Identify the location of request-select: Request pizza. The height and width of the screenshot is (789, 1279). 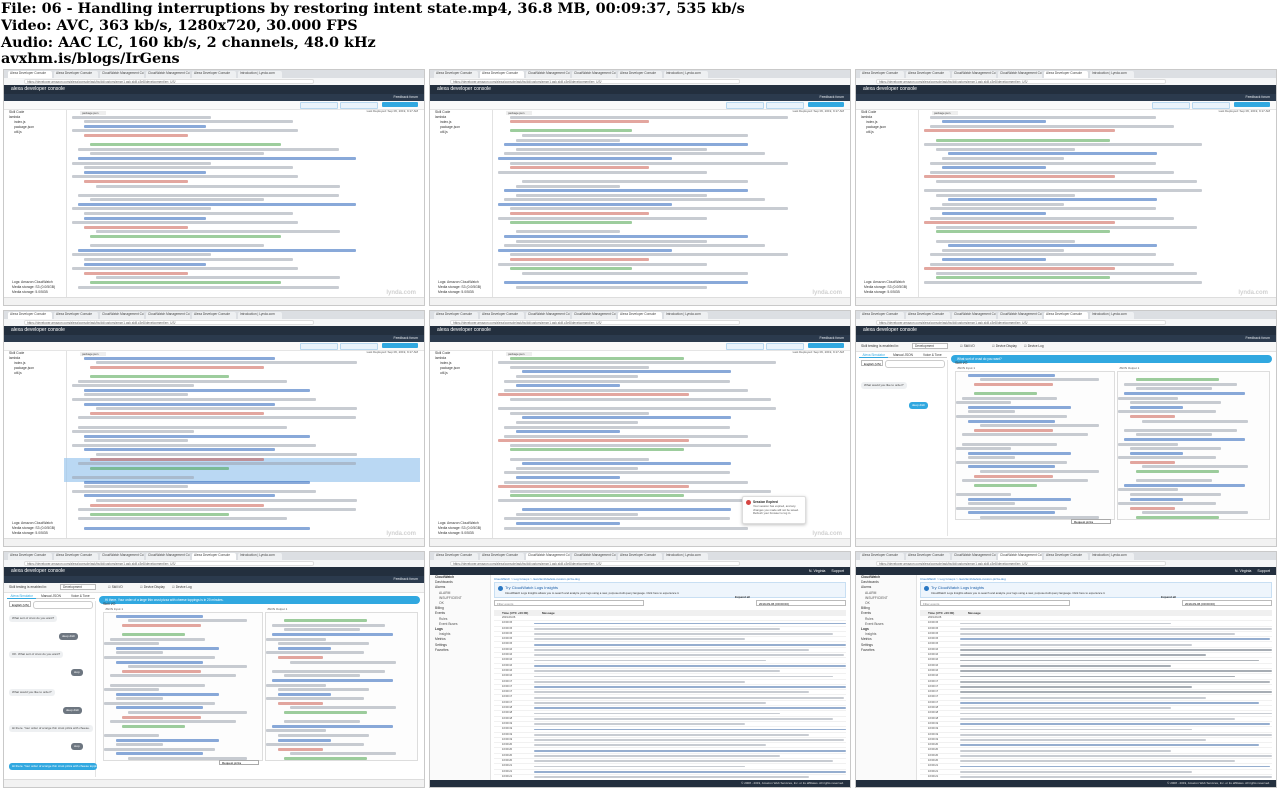
(1091, 521).